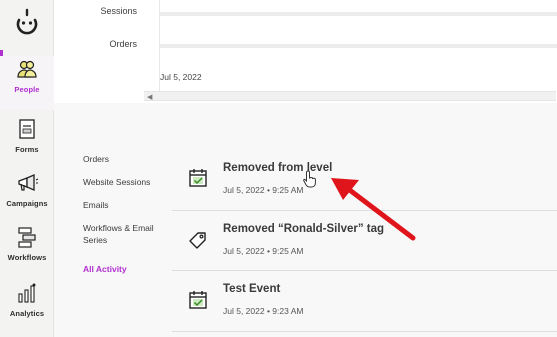 This screenshot has height=337, width=557. What do you see at coordinates (116, 182) in the screenshot?
I see `filter-website-sessions: Website Sessions` at bounding box center [116, 182].